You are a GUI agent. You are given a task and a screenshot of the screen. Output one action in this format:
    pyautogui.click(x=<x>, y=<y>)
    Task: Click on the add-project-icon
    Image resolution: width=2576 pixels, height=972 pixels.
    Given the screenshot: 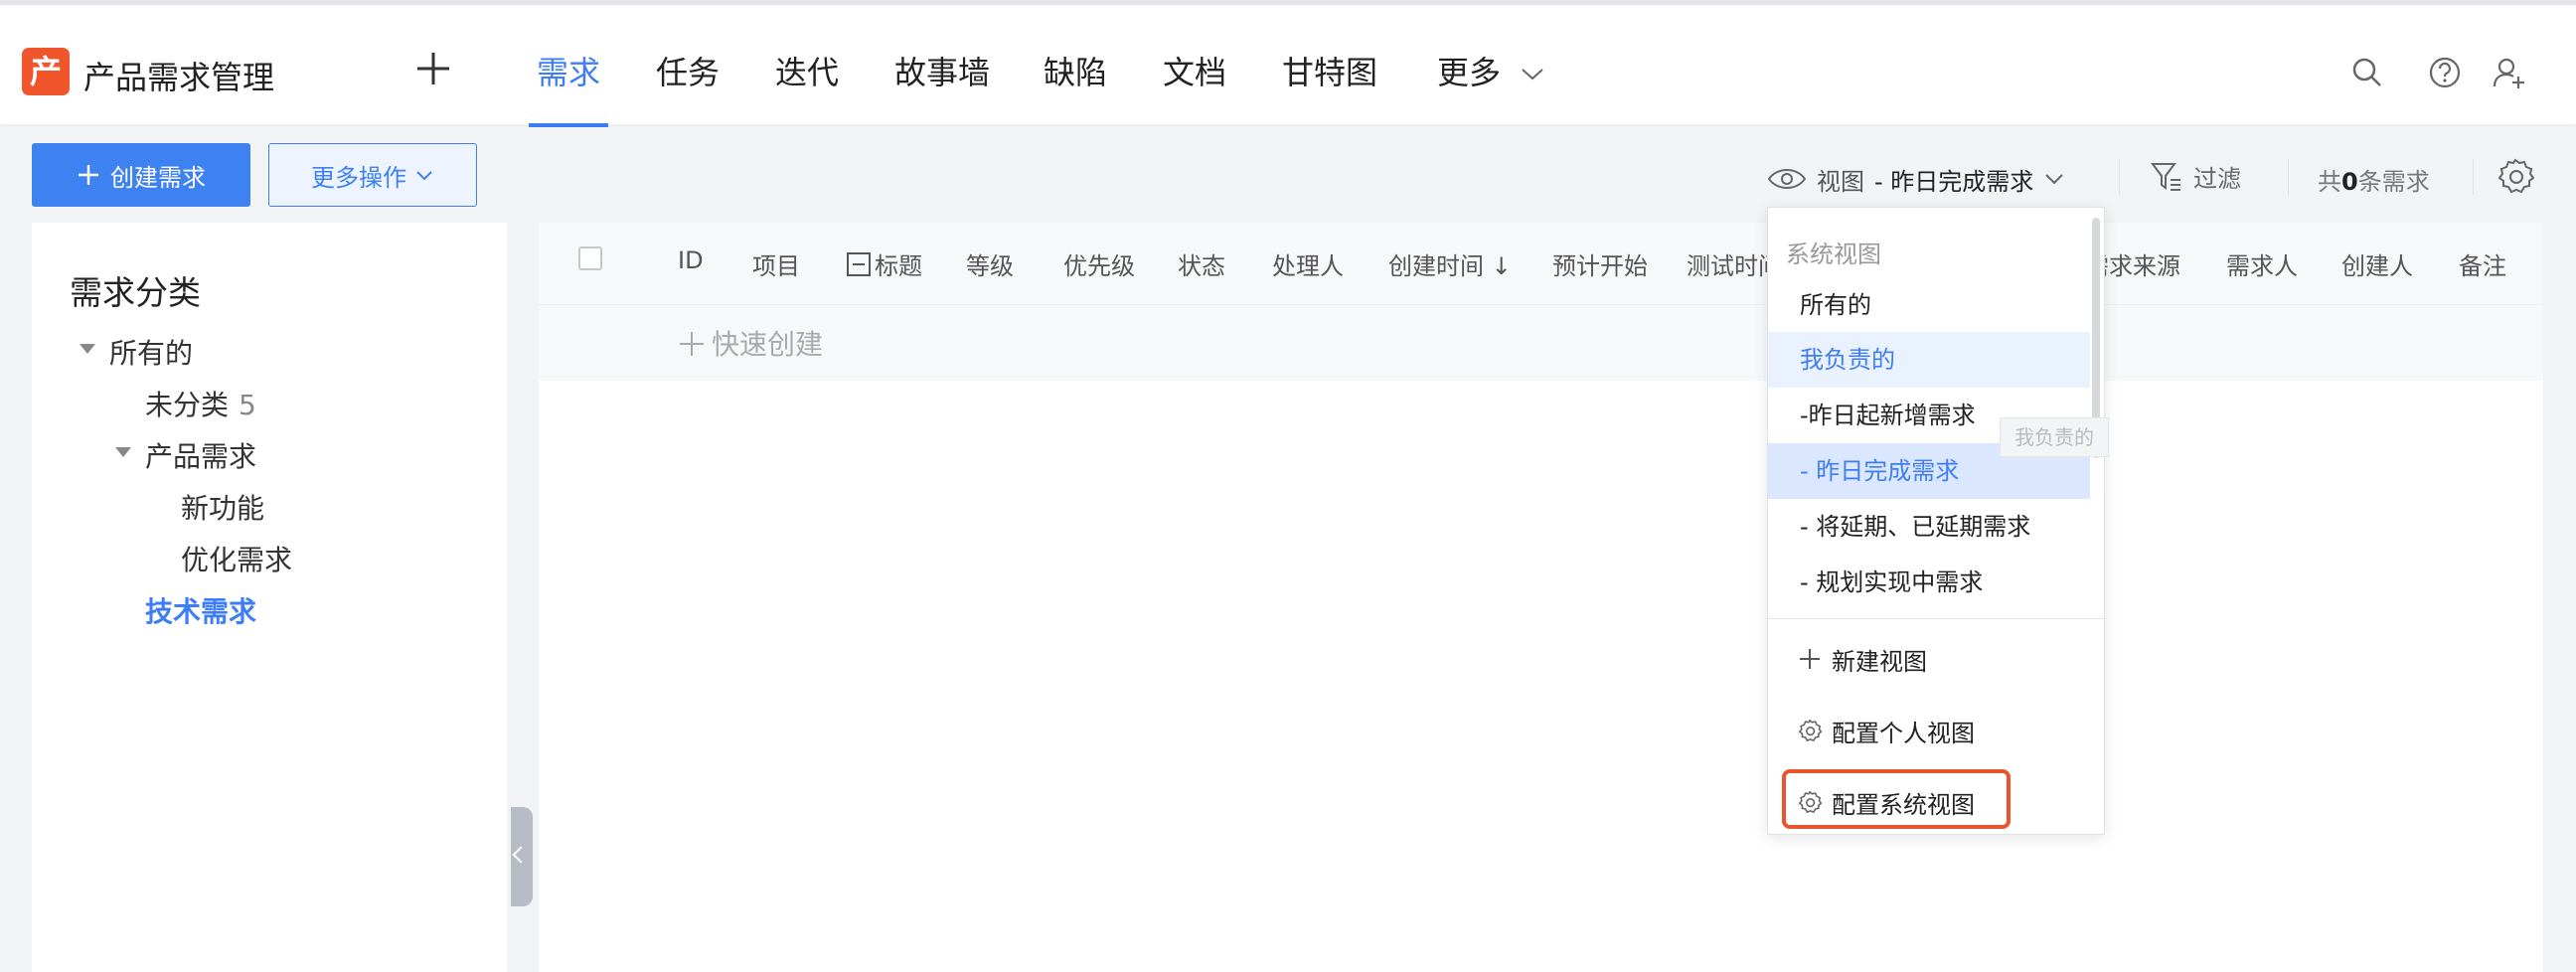 What is the action you would take?
    pyautogui.click(x=433, y=68)
    